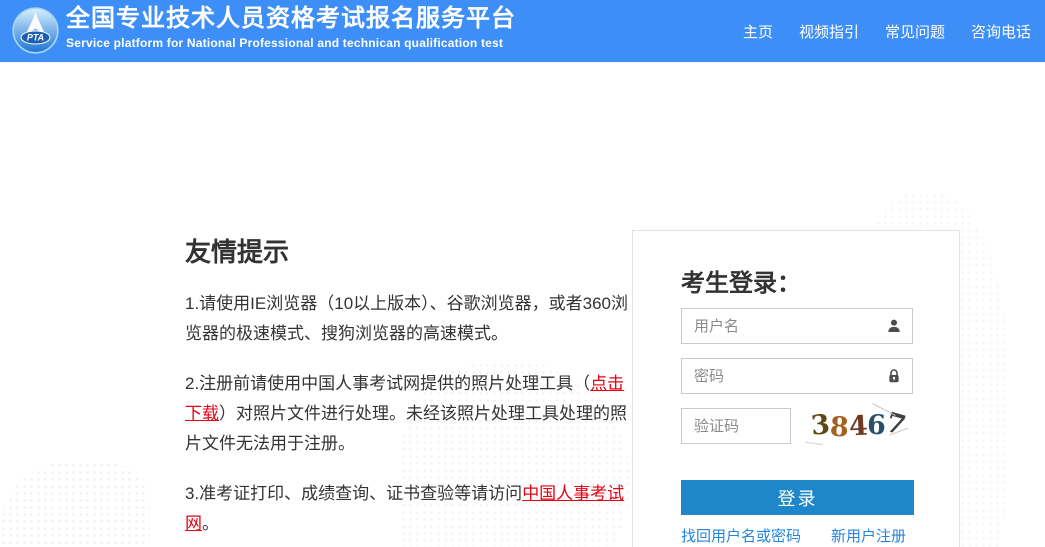 This screenshot has width=1045, height=547. What do you see at coordinates (839, 427) in the screenshot?
I see `captcha-digit: 8` at bounding box center [839, 427].